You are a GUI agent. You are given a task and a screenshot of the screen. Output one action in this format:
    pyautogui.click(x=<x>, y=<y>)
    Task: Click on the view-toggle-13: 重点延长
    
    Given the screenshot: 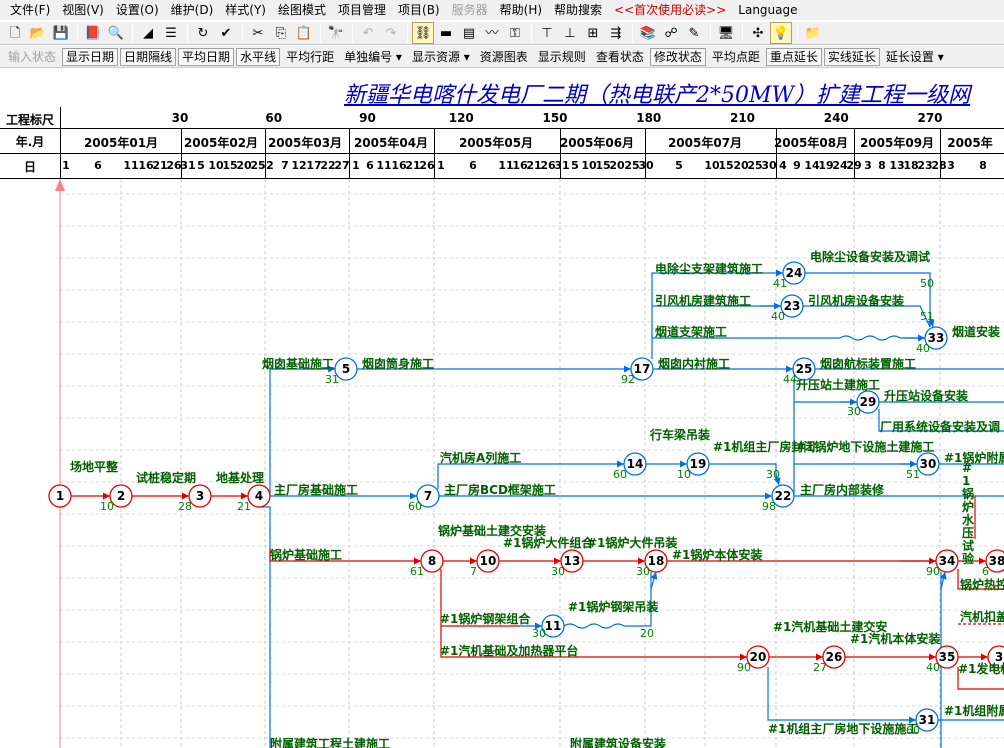 What is the action you would take?
    pyautogui.click(x=793, y=56)
    